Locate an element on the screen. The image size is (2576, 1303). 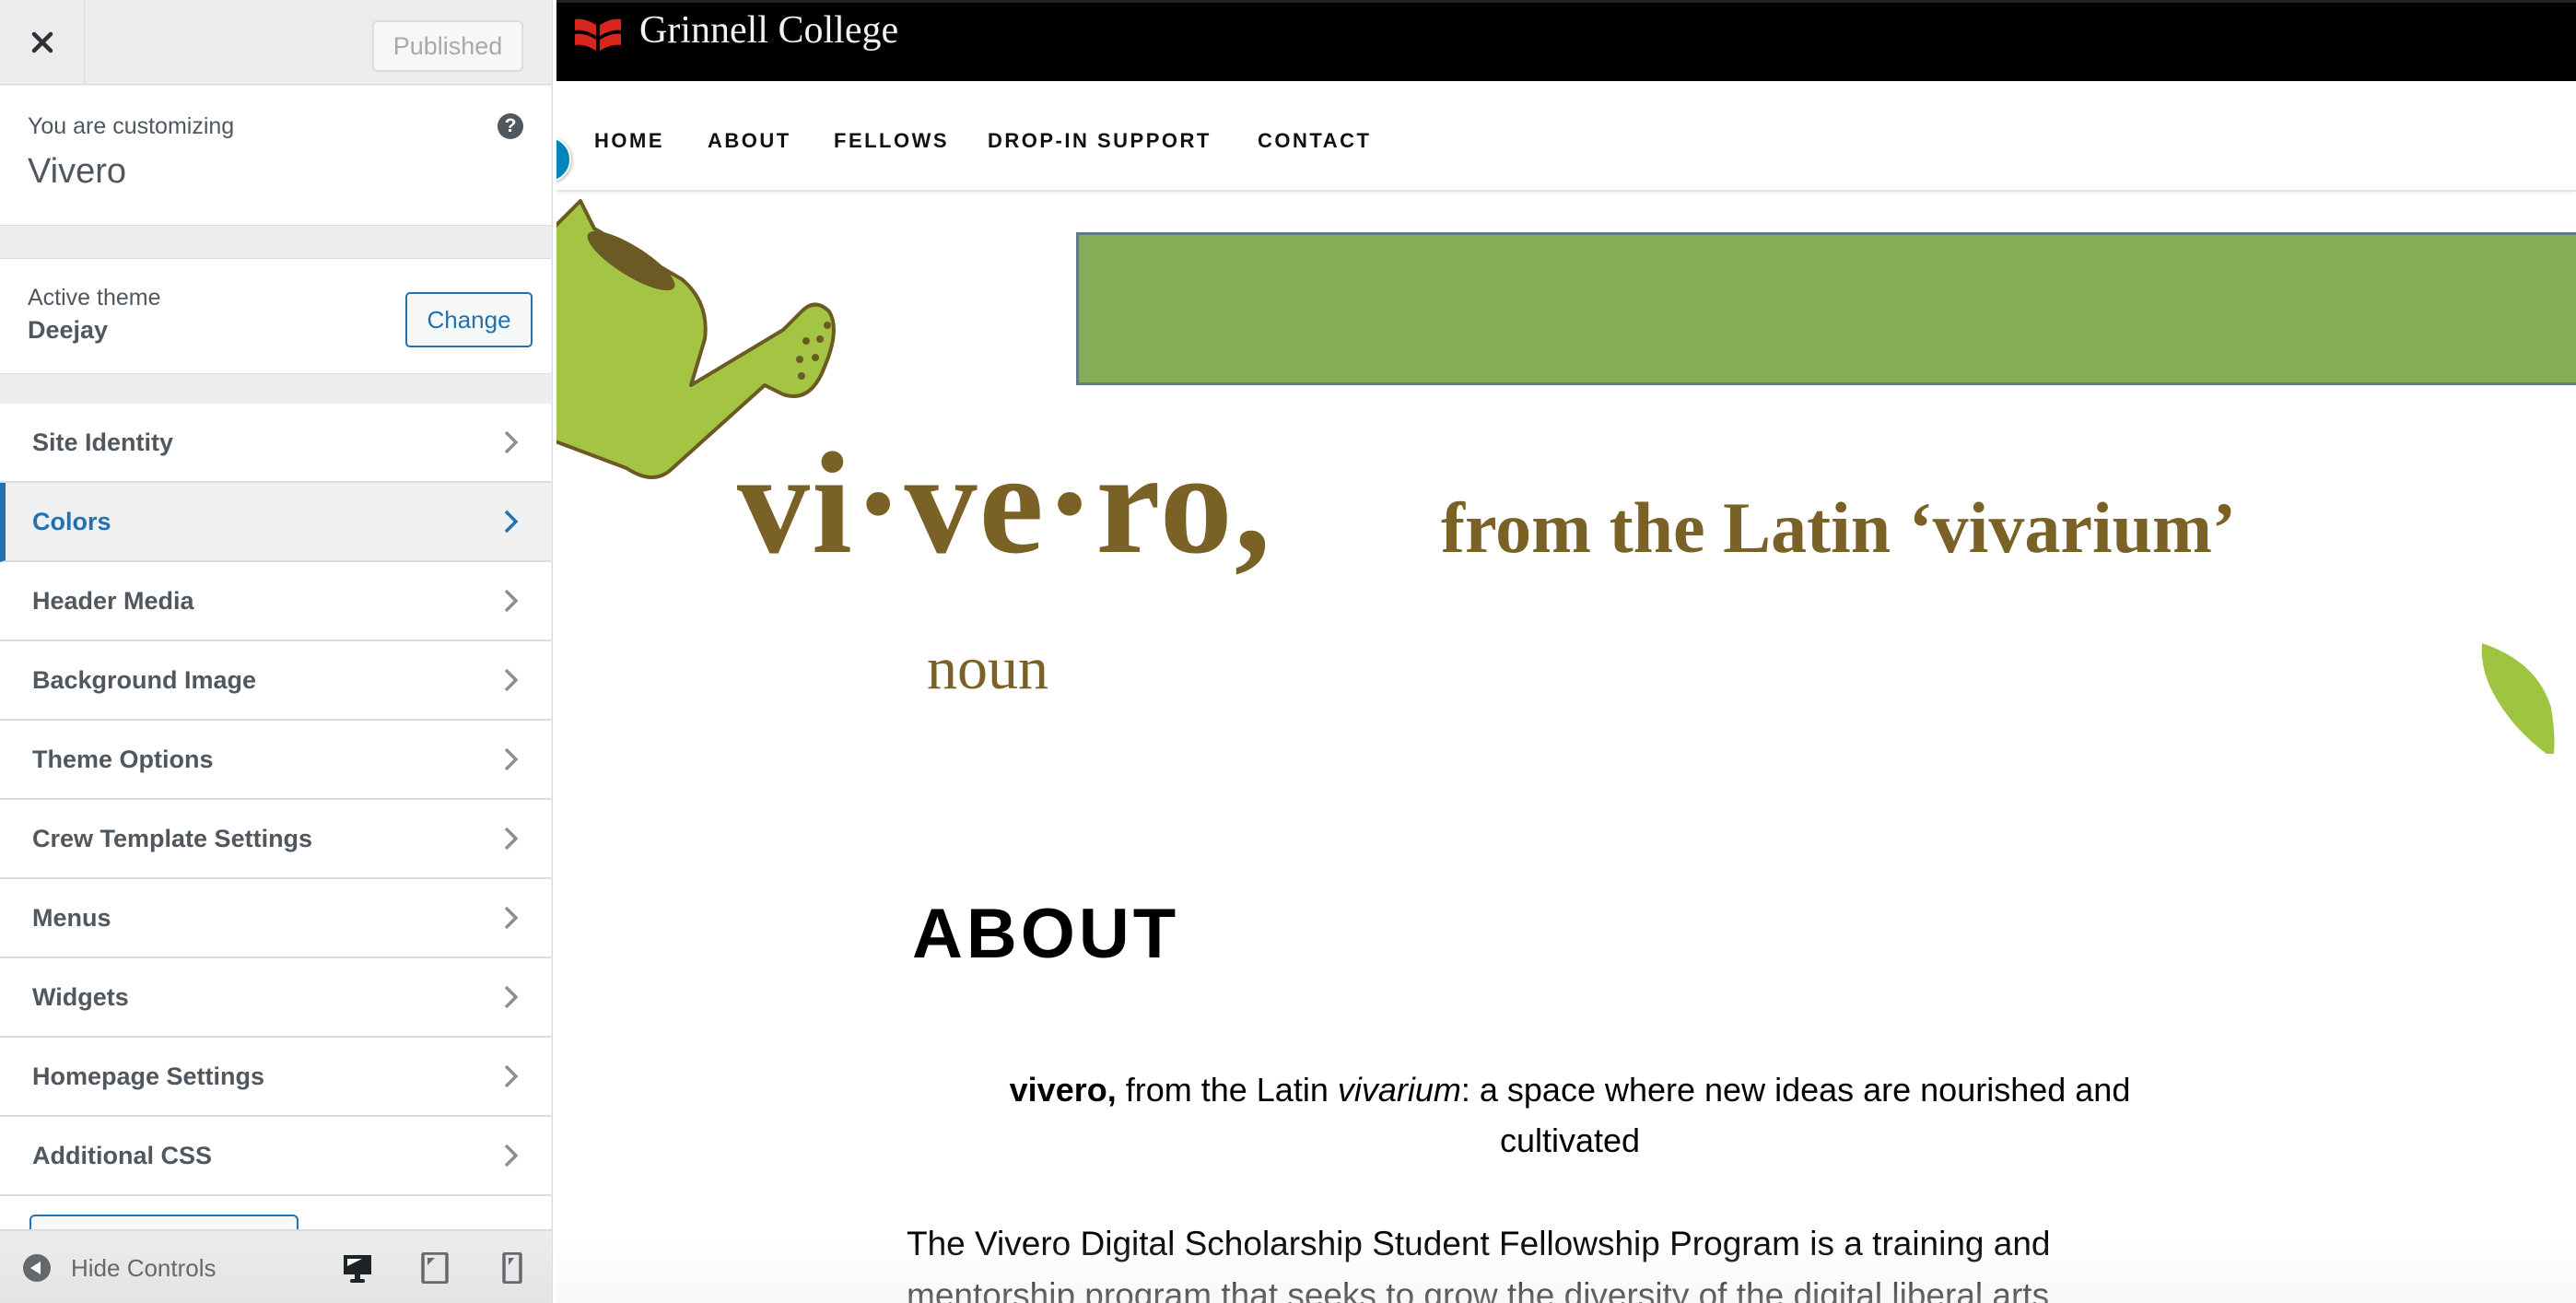
leaf-icon is located at coordinates (2518, 698).